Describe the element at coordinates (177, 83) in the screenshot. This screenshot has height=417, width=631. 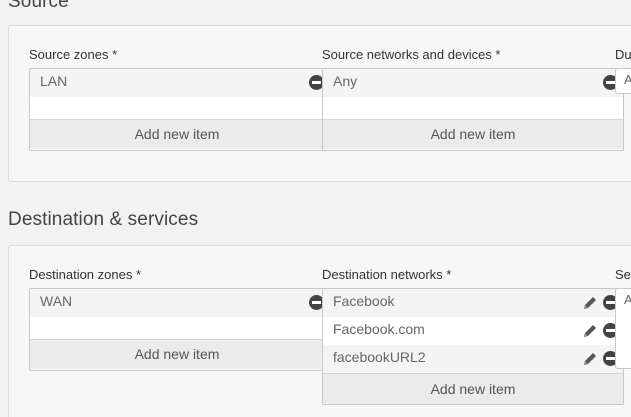
I see `list-item: LAN` at that location.